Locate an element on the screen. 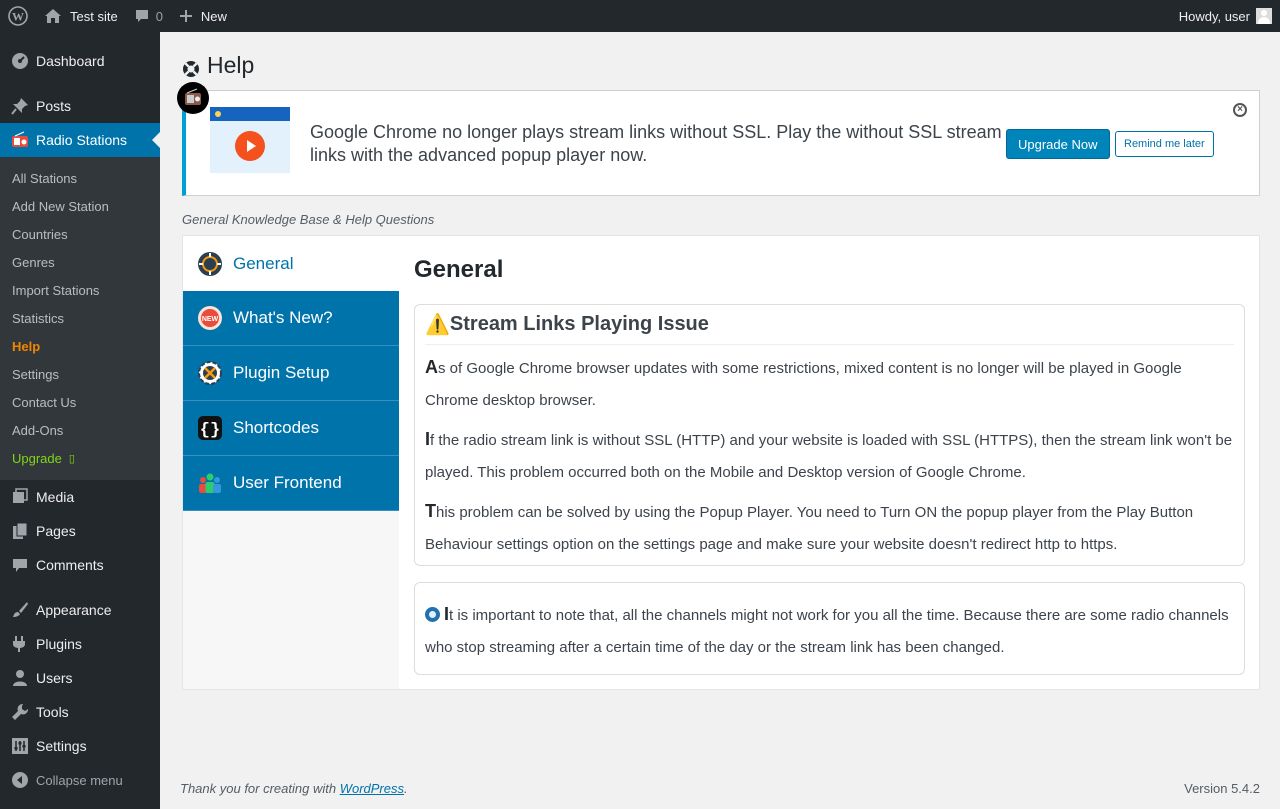 The height and width of the screenshot is (809, 1280). tab-whats-new: NEW What's New? is located at coordinates (291, 318).